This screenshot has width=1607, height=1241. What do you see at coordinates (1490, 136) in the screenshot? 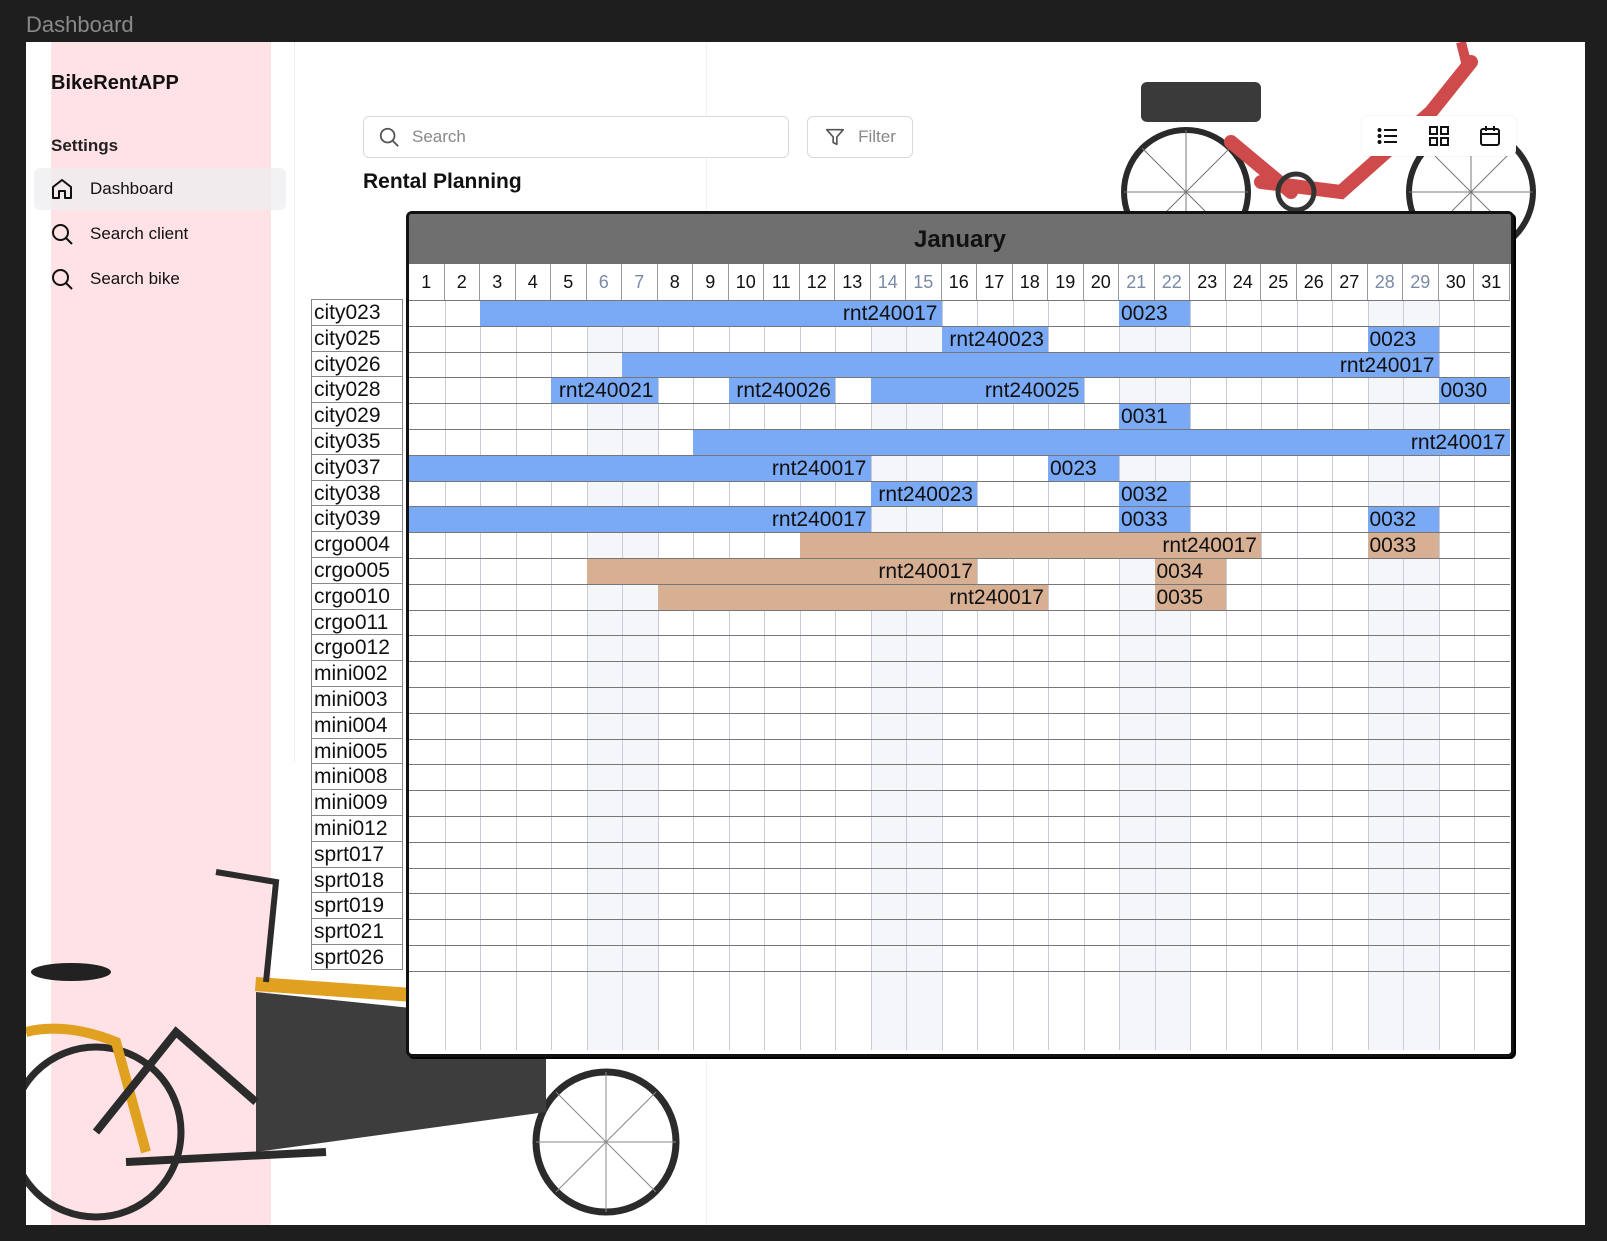
I see `calendar-view-button` at bounding box center [1490, 136].